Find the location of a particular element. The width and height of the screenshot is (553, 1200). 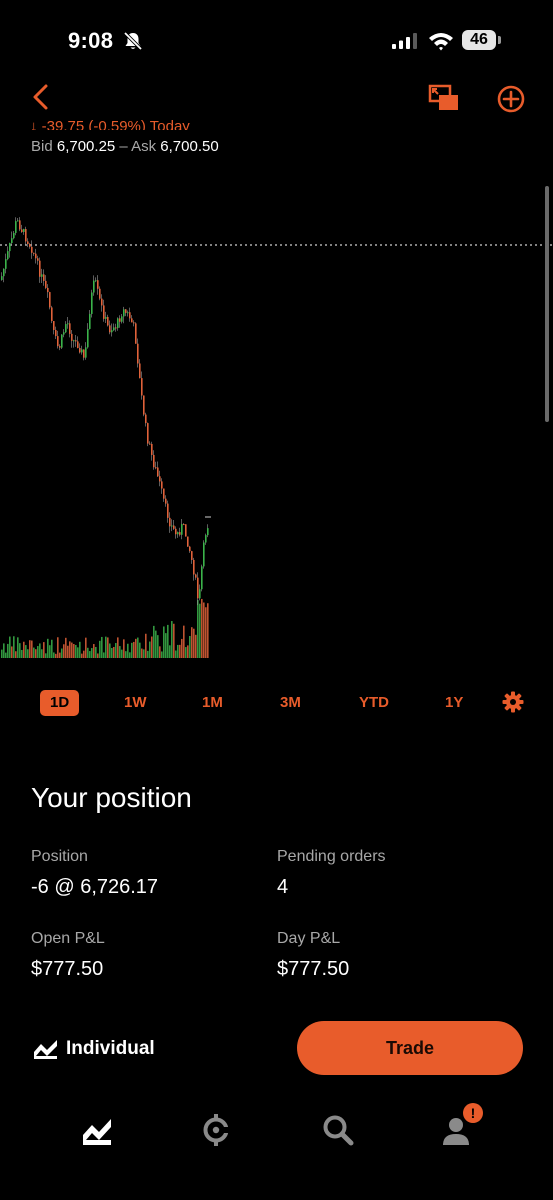

bid-ask-line: Bid 6,700.25 – Ask 6,700.50 is located at coordinates (125, 146).